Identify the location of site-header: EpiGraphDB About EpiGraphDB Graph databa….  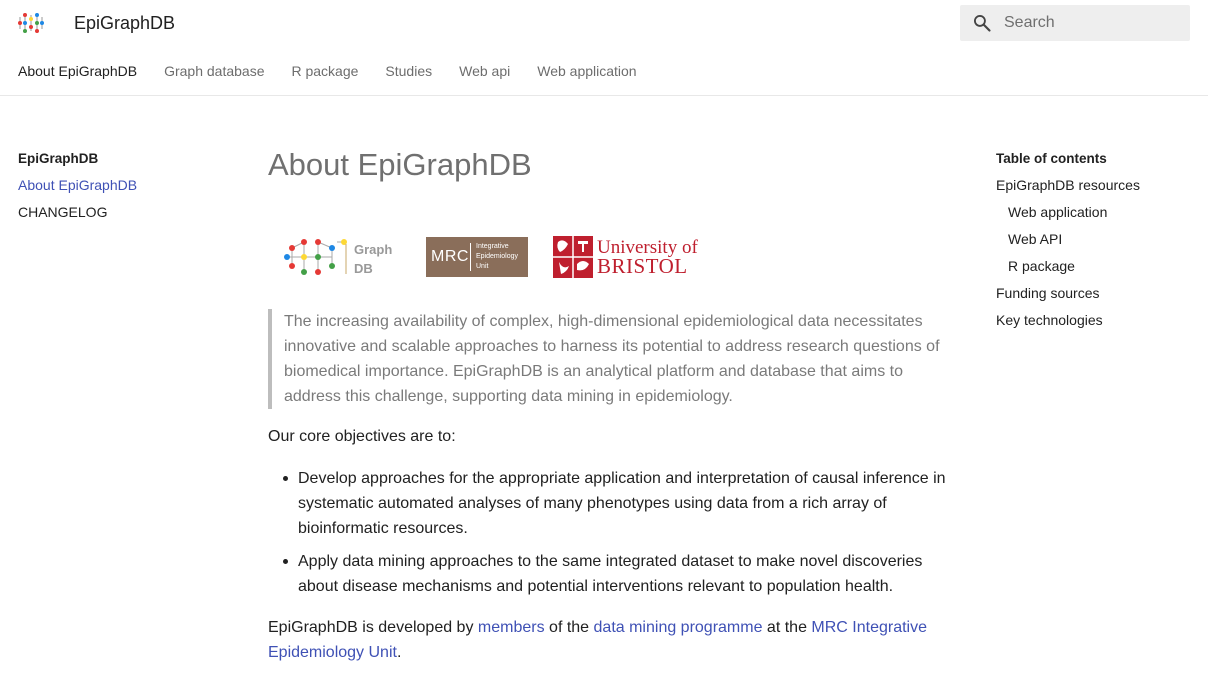
(604, 48).